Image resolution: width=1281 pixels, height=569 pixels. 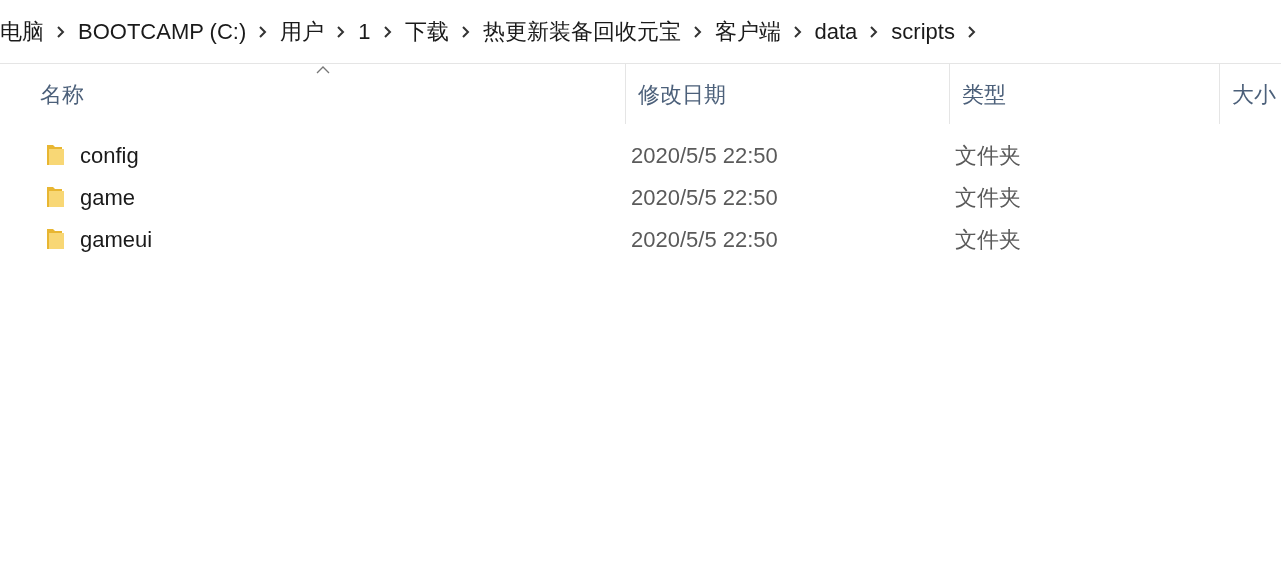 What do you see at coordinates (364, 31) in the screenshot?
I see `breadcrumb-item: 1` at bounding box center [364, 31].